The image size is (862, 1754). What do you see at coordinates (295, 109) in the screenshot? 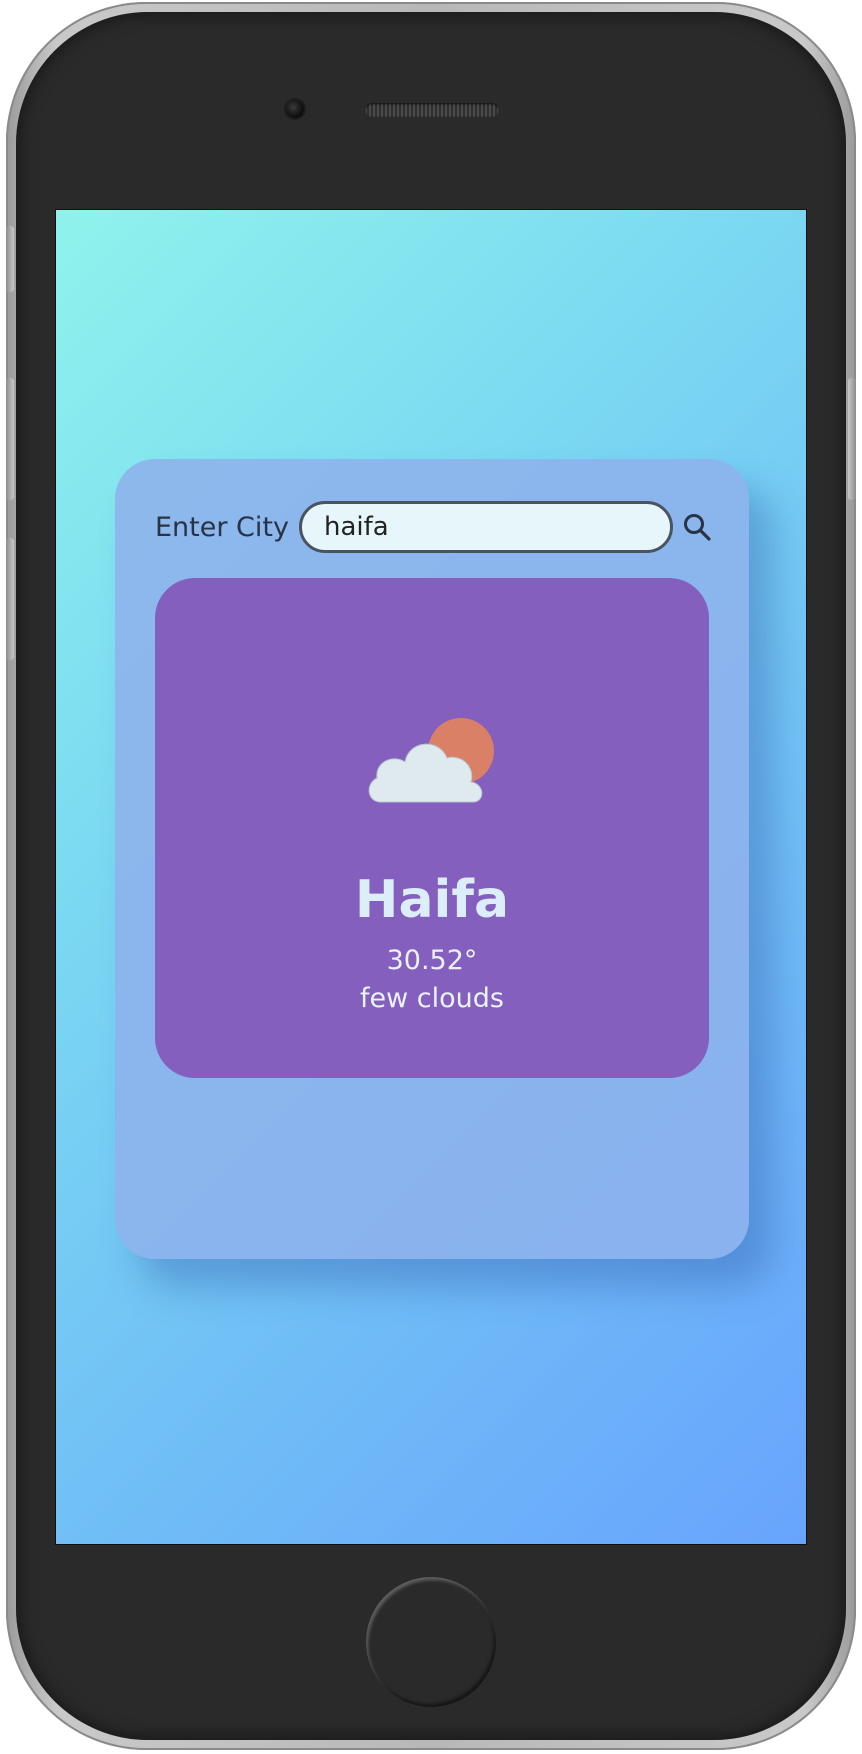
I see `front-camera` at bounding box center [295, 109].